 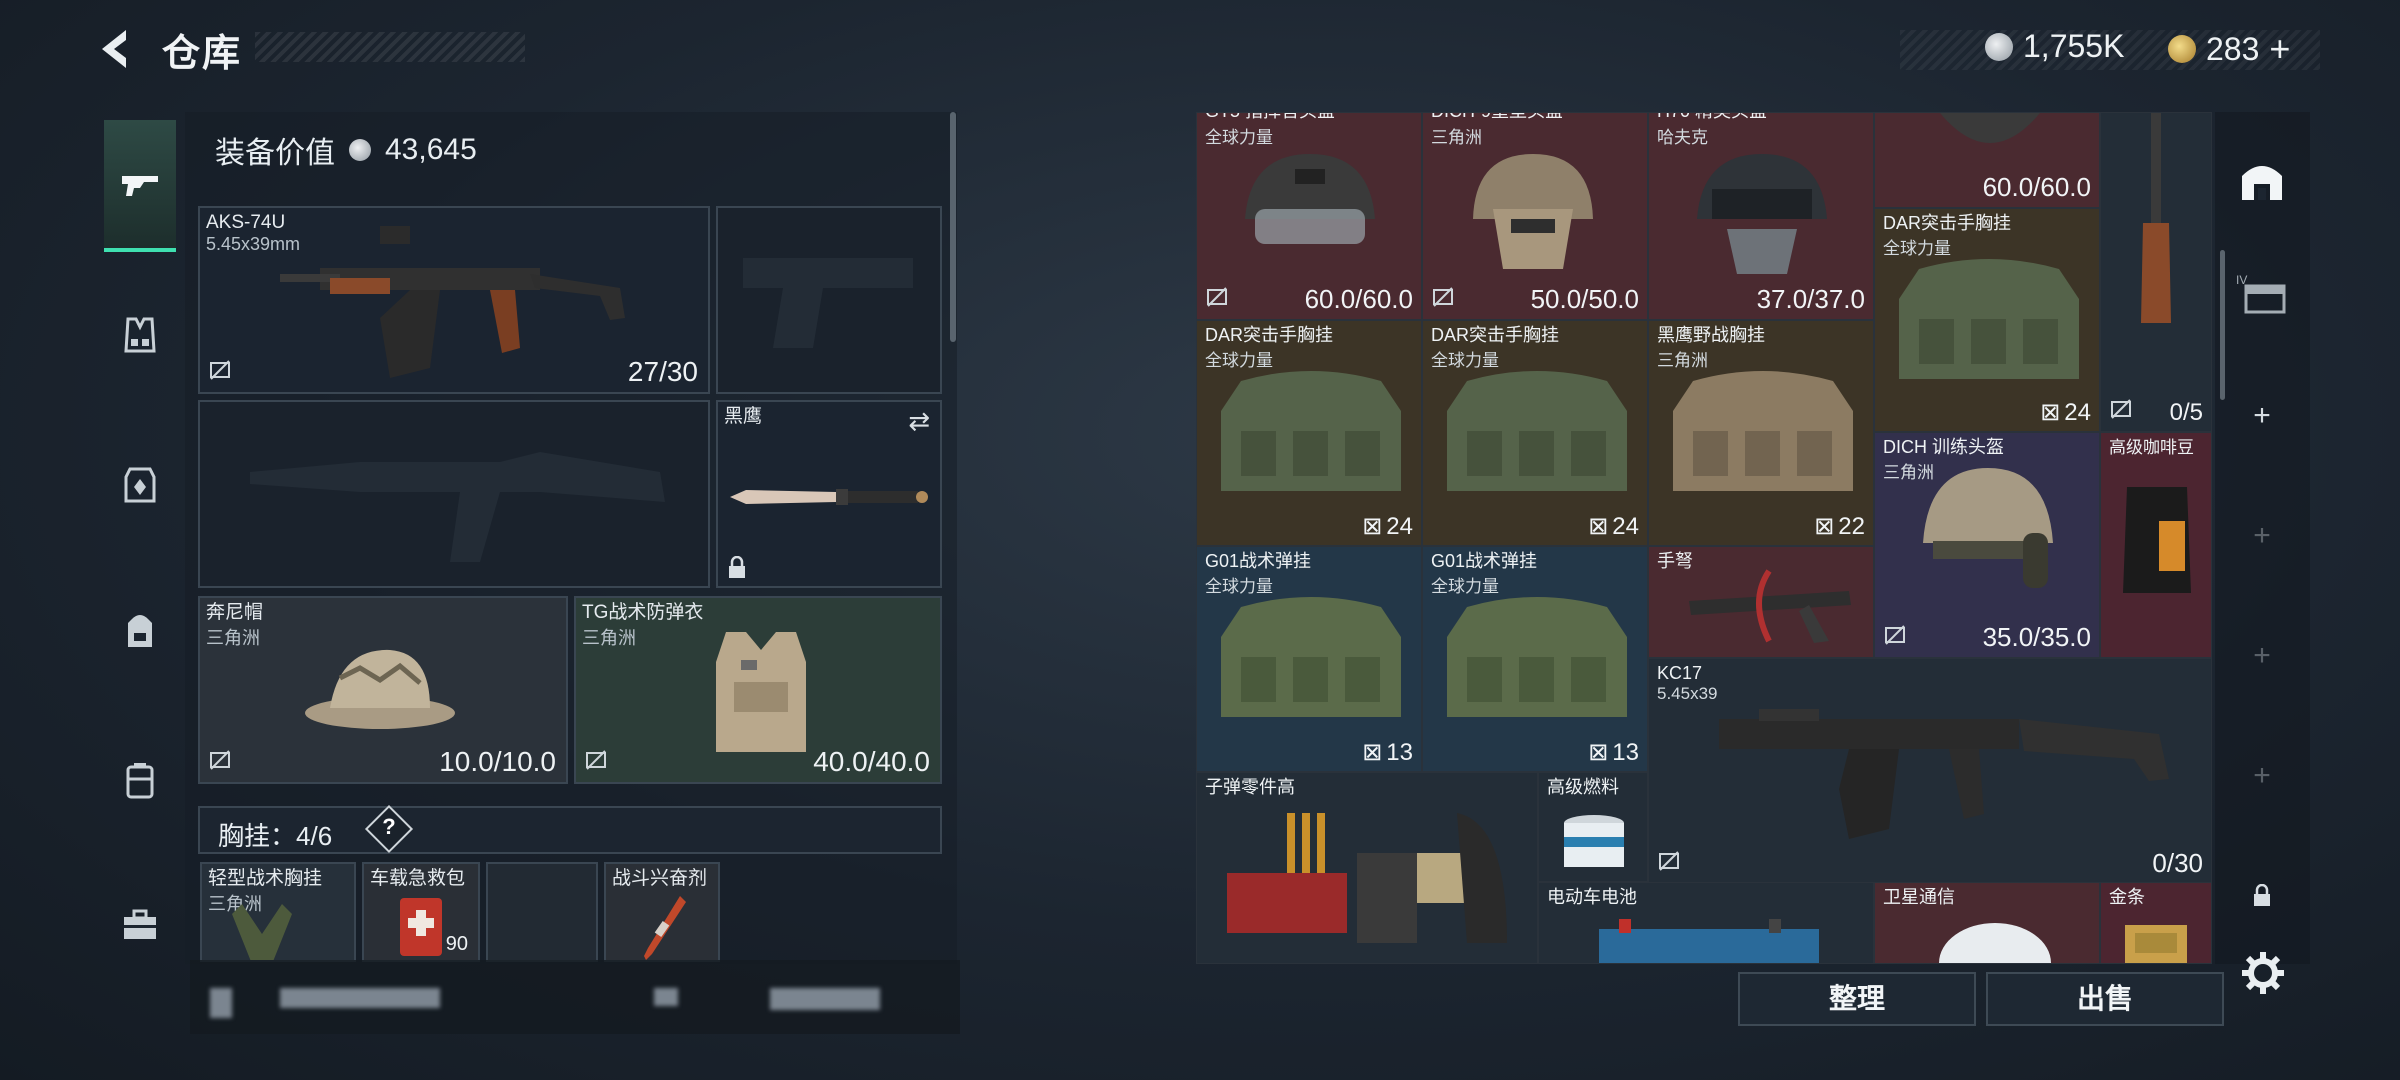 What do you see at coordinates (1594, 841) in the screenshot?
I see `fuel-can-icon` at bounding box center [1594, 841].